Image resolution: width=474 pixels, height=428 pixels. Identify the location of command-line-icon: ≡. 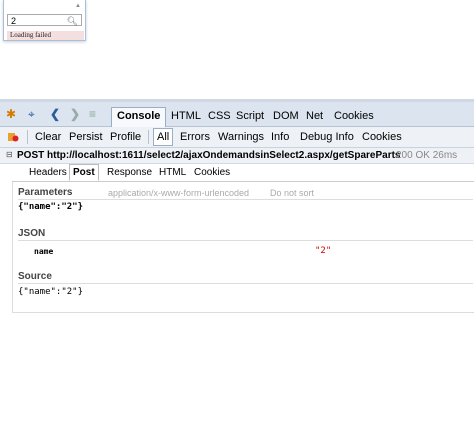
(92, 114).